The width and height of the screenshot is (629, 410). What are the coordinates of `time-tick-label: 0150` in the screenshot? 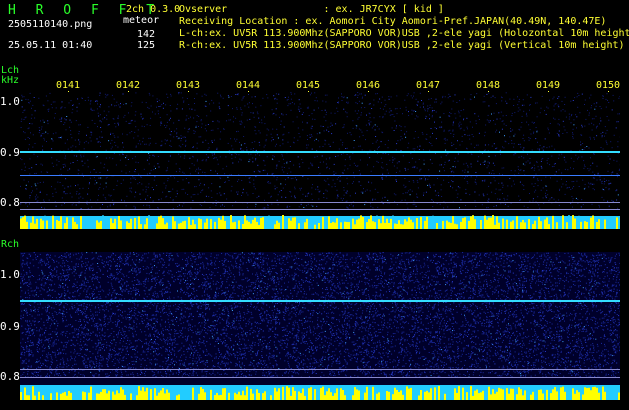 It's located at (608, 85).